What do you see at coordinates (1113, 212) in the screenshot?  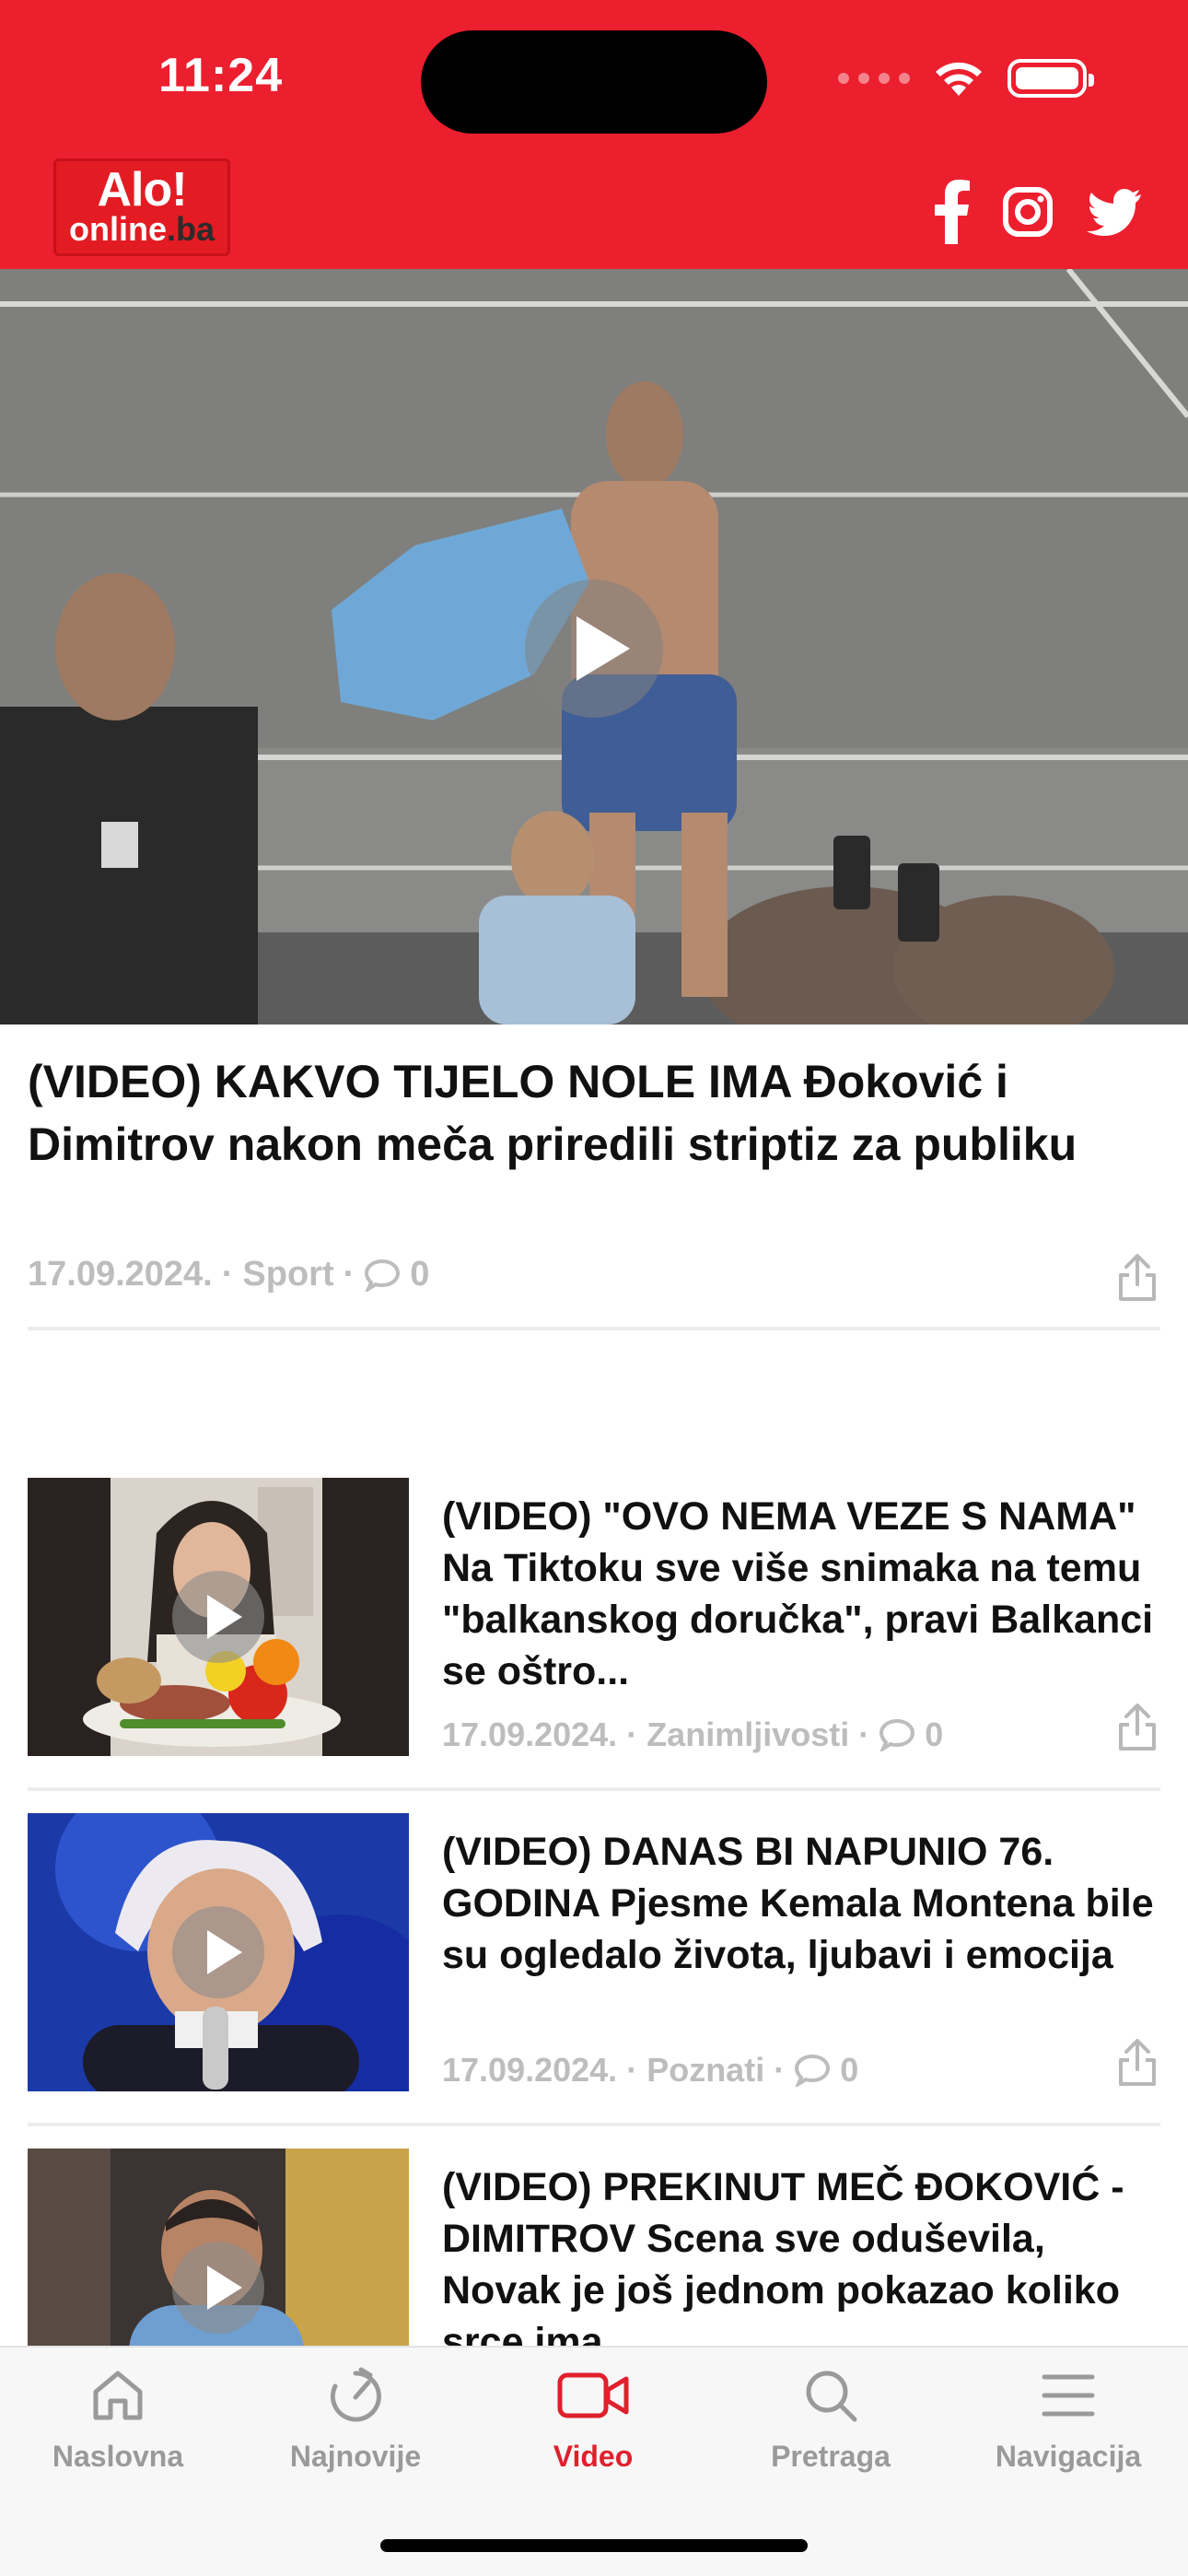 I see `twitter-icon` at bounding box center [1113, 212].